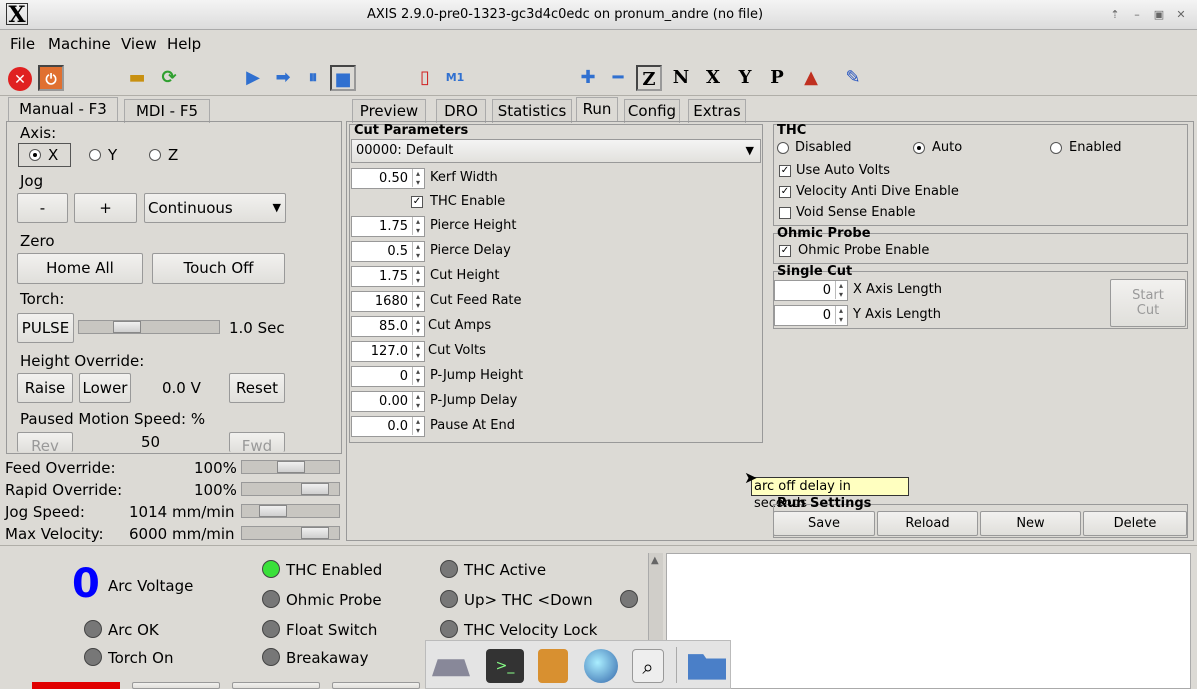  What do you see at coordinates (451, 668) in the screenshot?
I see `drive-icon` at bounding box center [451, 668].